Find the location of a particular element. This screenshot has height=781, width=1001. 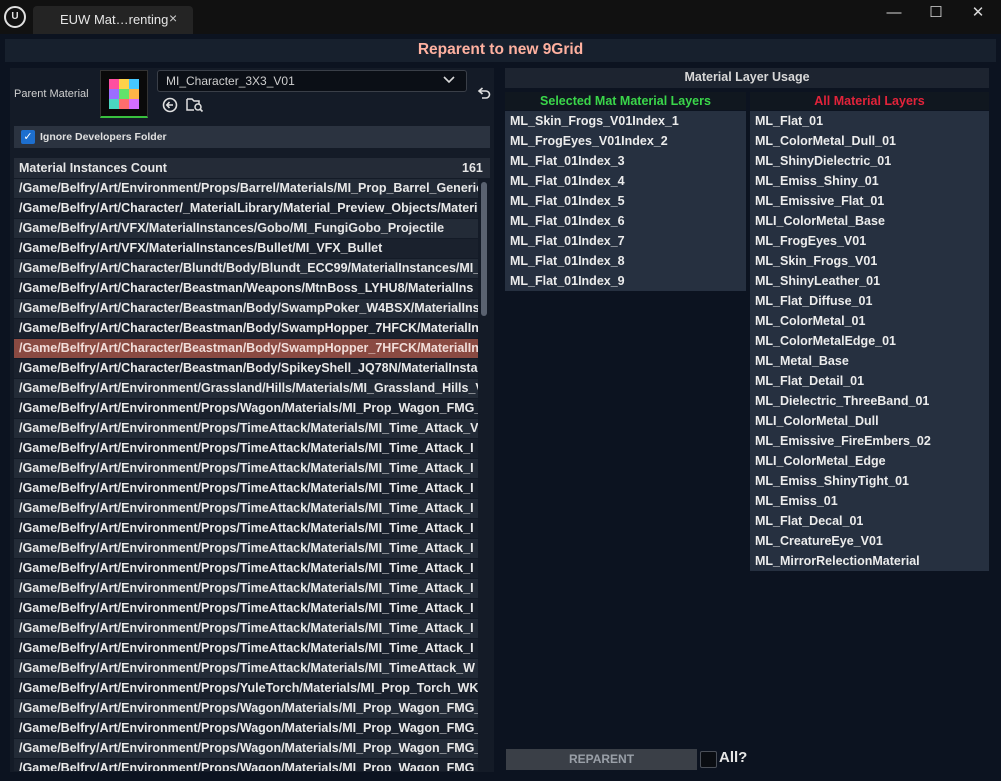

all-layers-header: All Material Layers is located at coordinates (869, 101).